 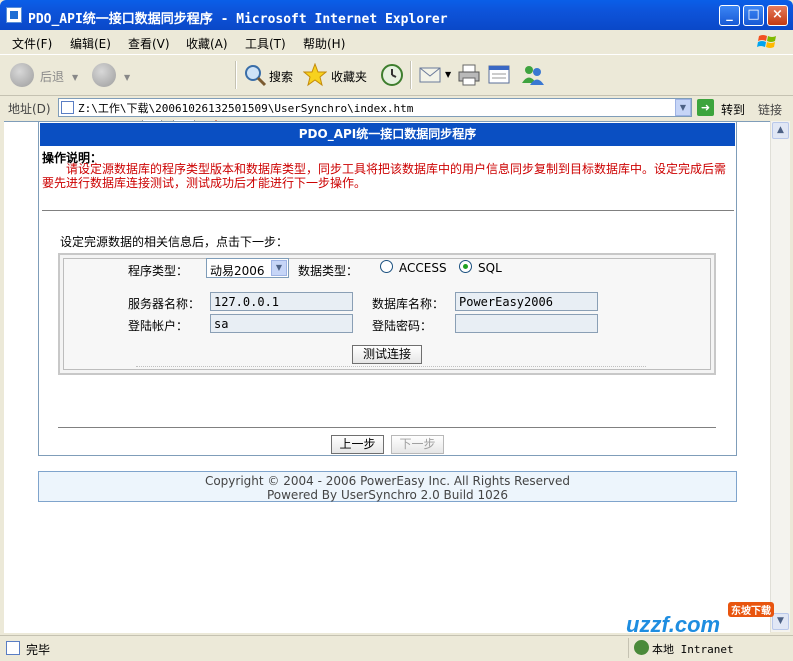 What do you see at coordinates (423, 268) in the screenshot?
I see `access-label: ACCESS` at bounding box center [423, 268].